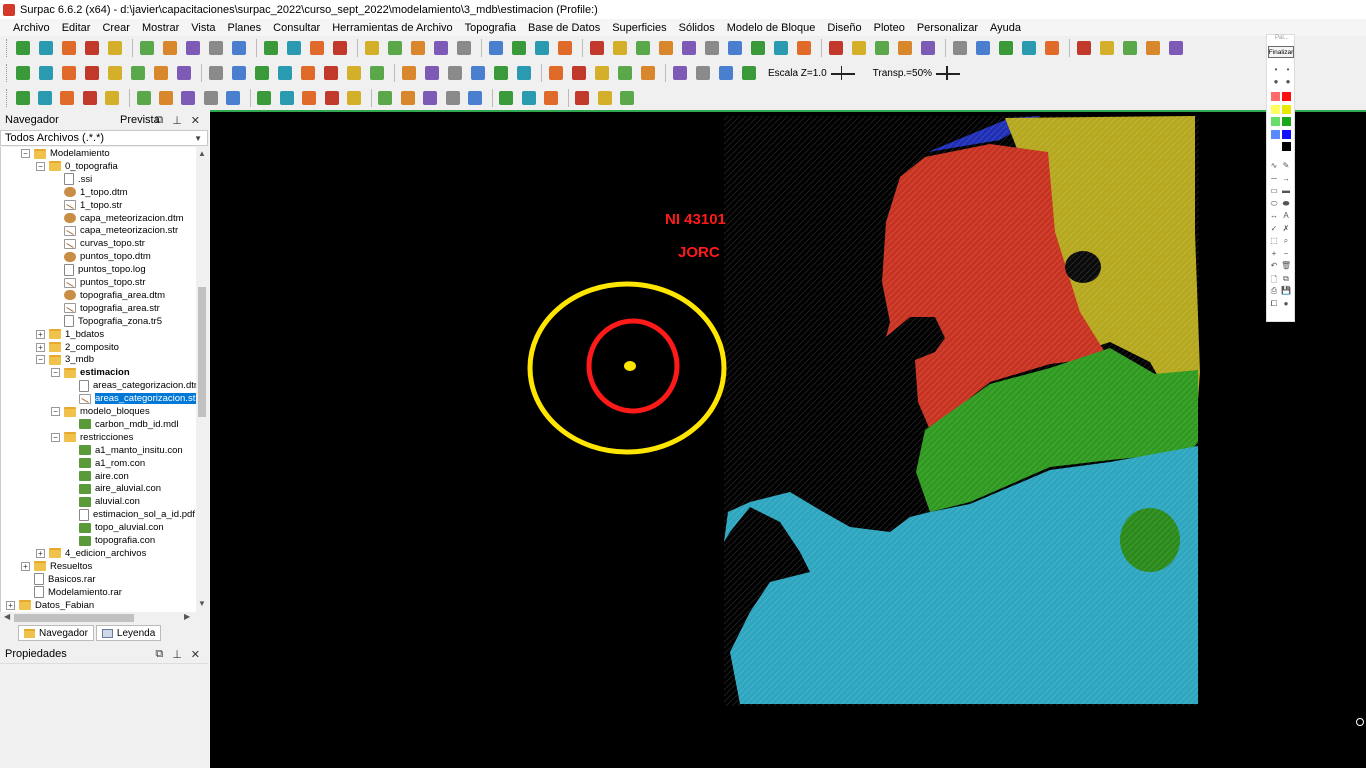 The height and width of the screenshot is (768, 1366). Describe the element at coordinates (112, 463) in the screenshot. I see `tree-item-conf: a1_rom.con` at that location.